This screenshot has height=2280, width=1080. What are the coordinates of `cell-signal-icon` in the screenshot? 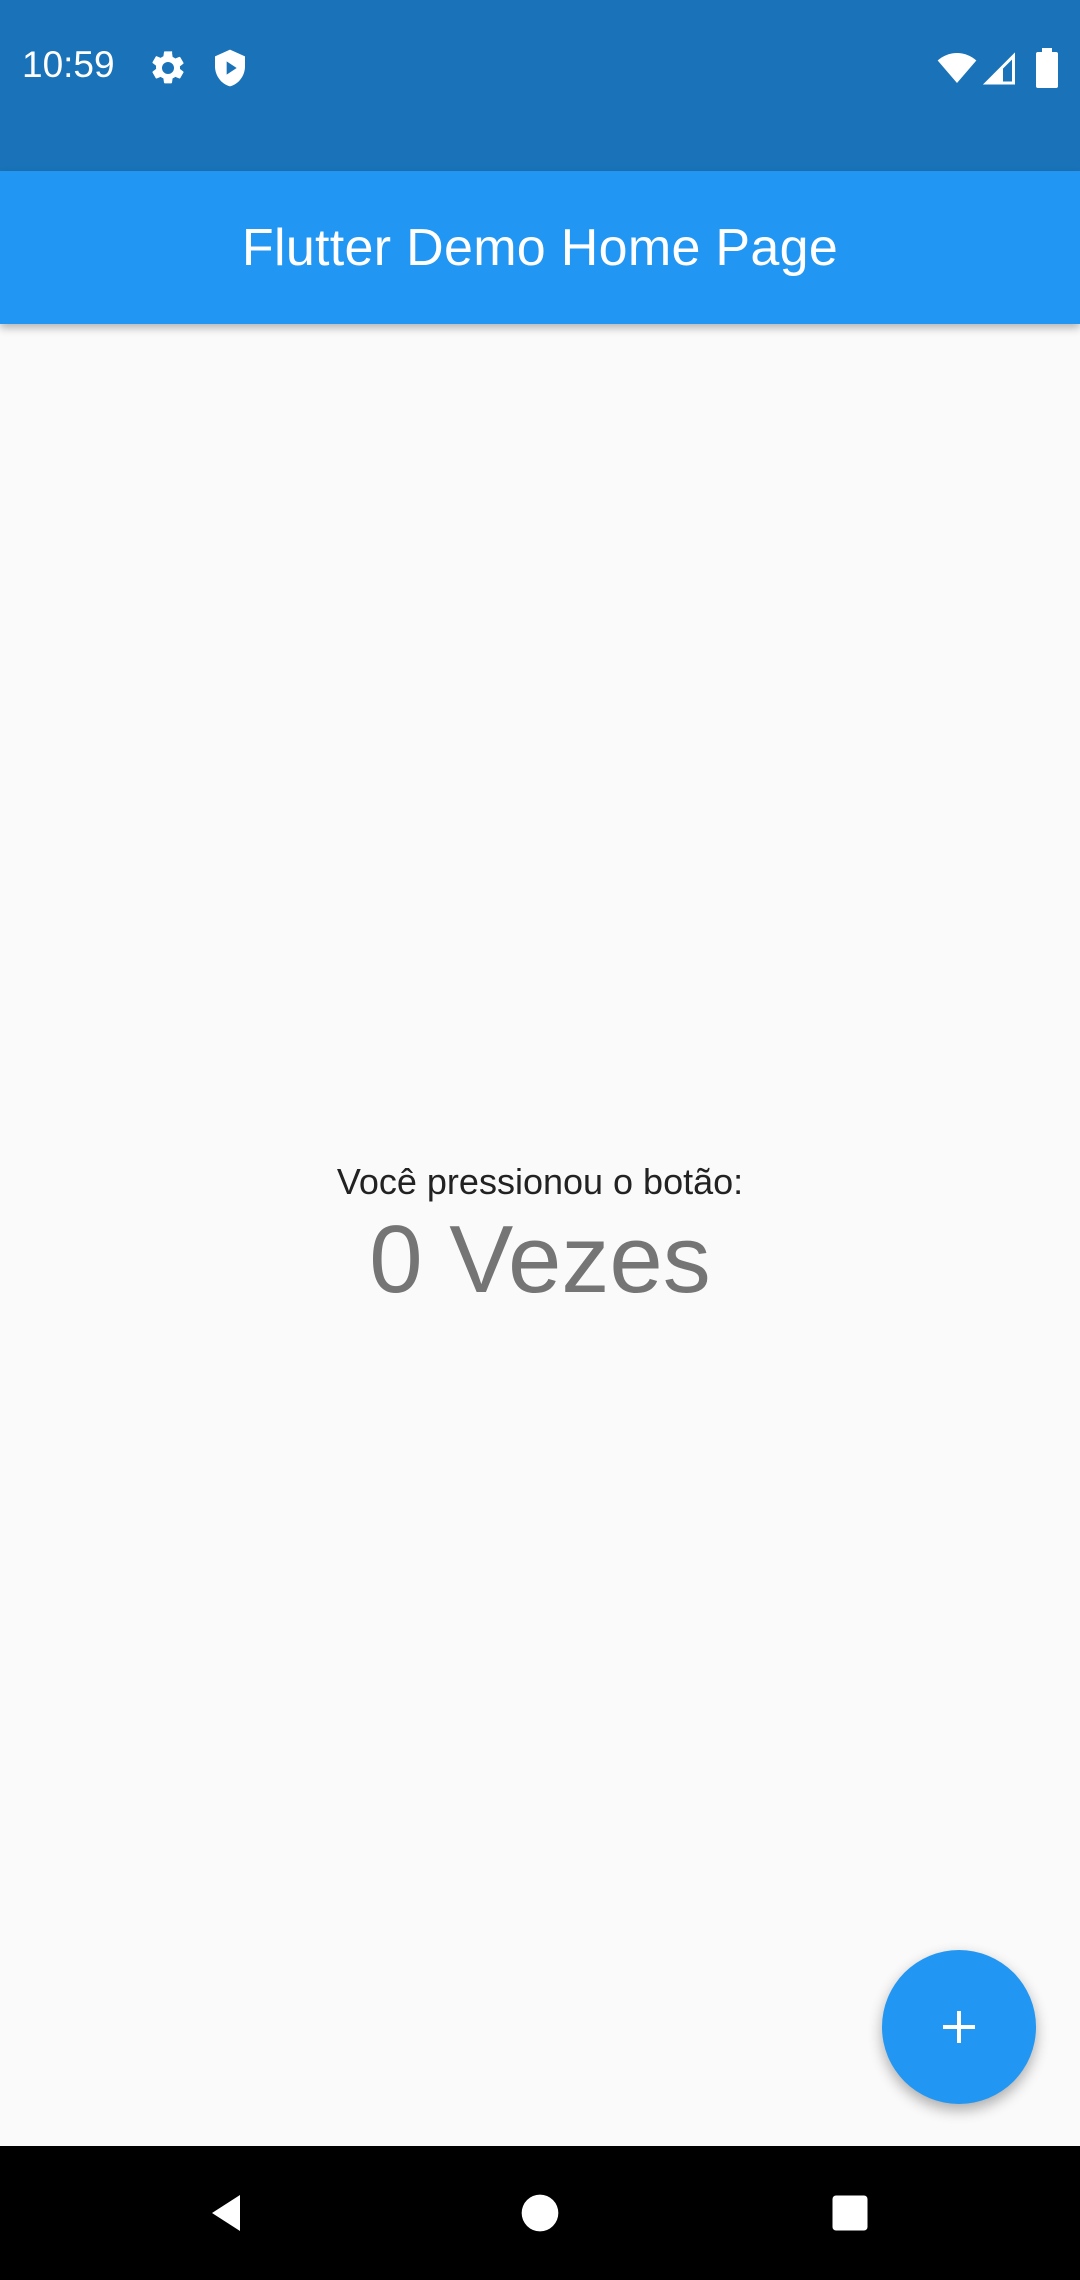 It's located at (1000, 68).